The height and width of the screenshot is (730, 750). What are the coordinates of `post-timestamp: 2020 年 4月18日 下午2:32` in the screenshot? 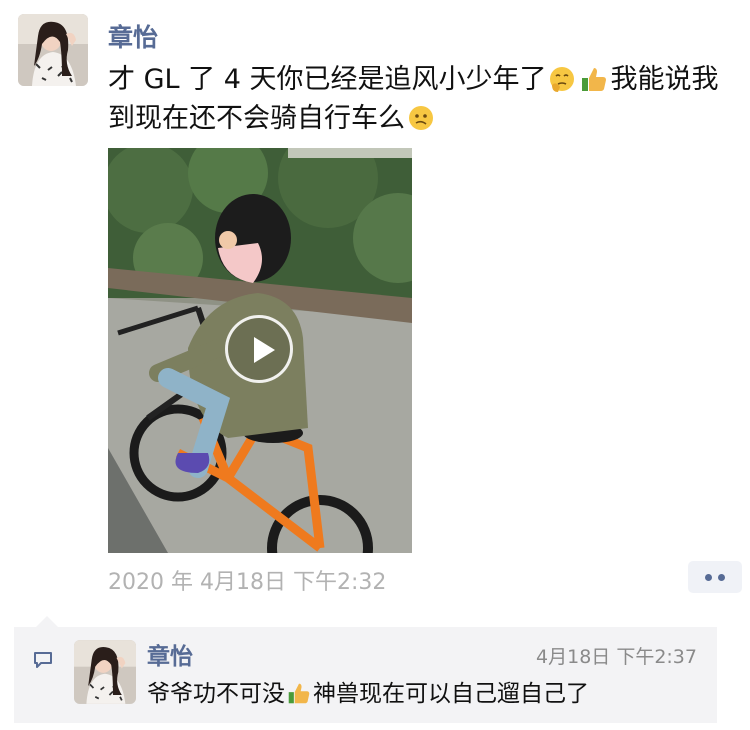 It's located at (247, 582).